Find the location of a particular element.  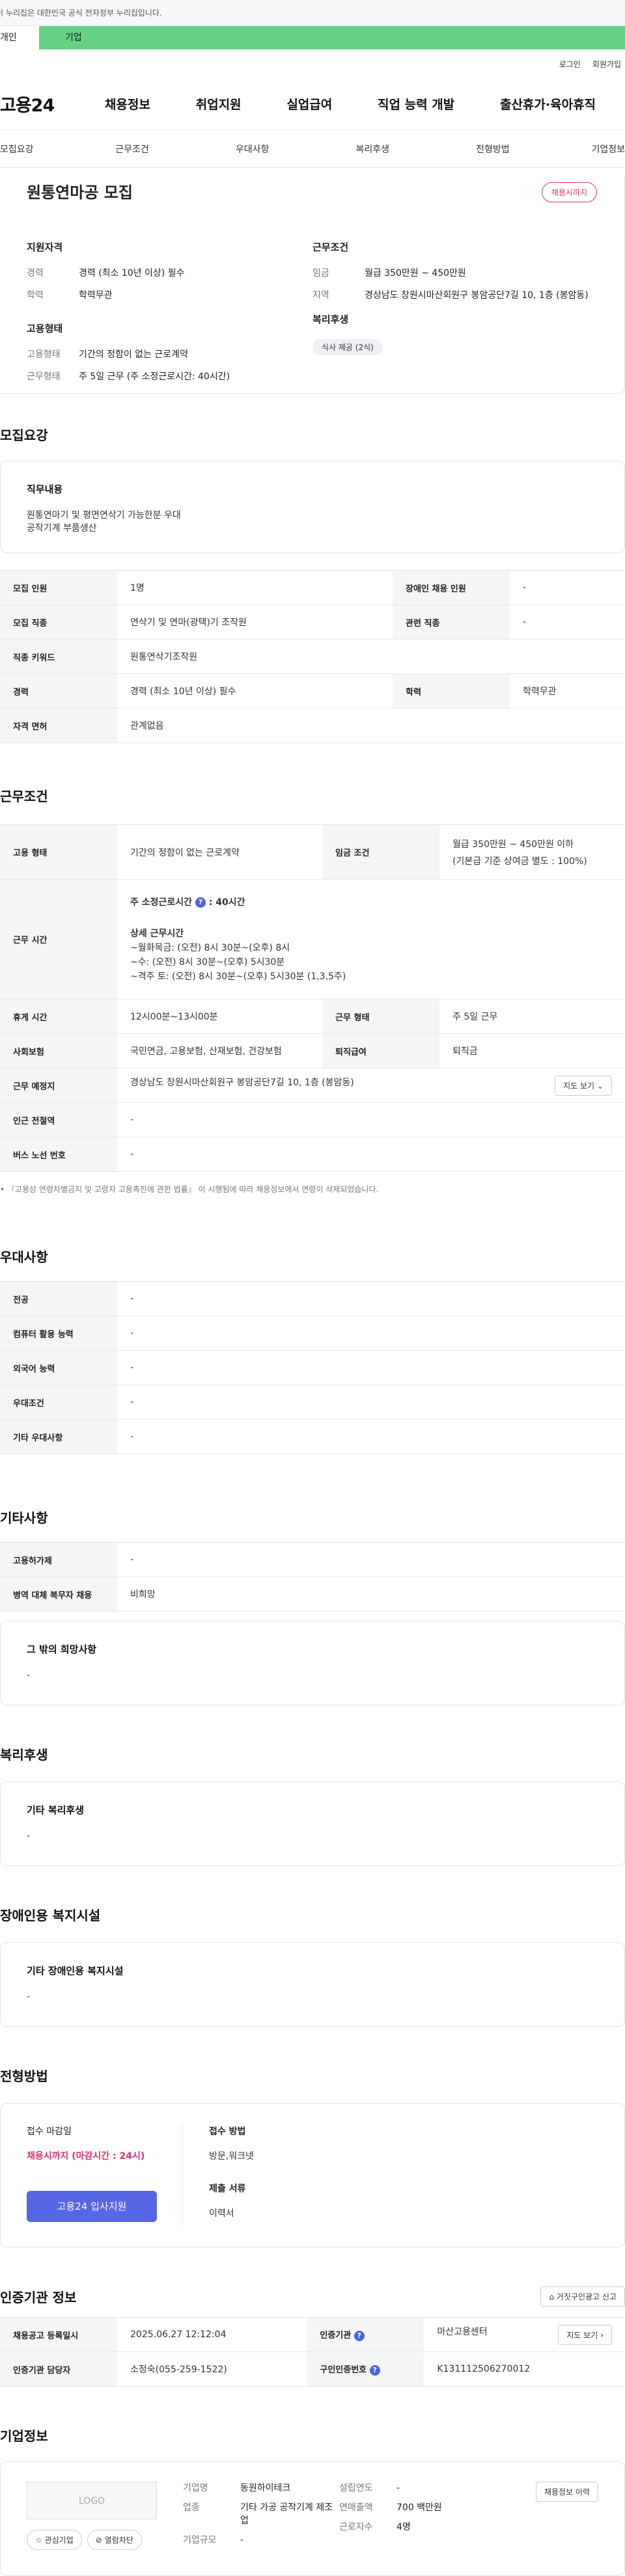

favorite-company-button: ☆ 관심기업 is located at coordinates (54, 2540).